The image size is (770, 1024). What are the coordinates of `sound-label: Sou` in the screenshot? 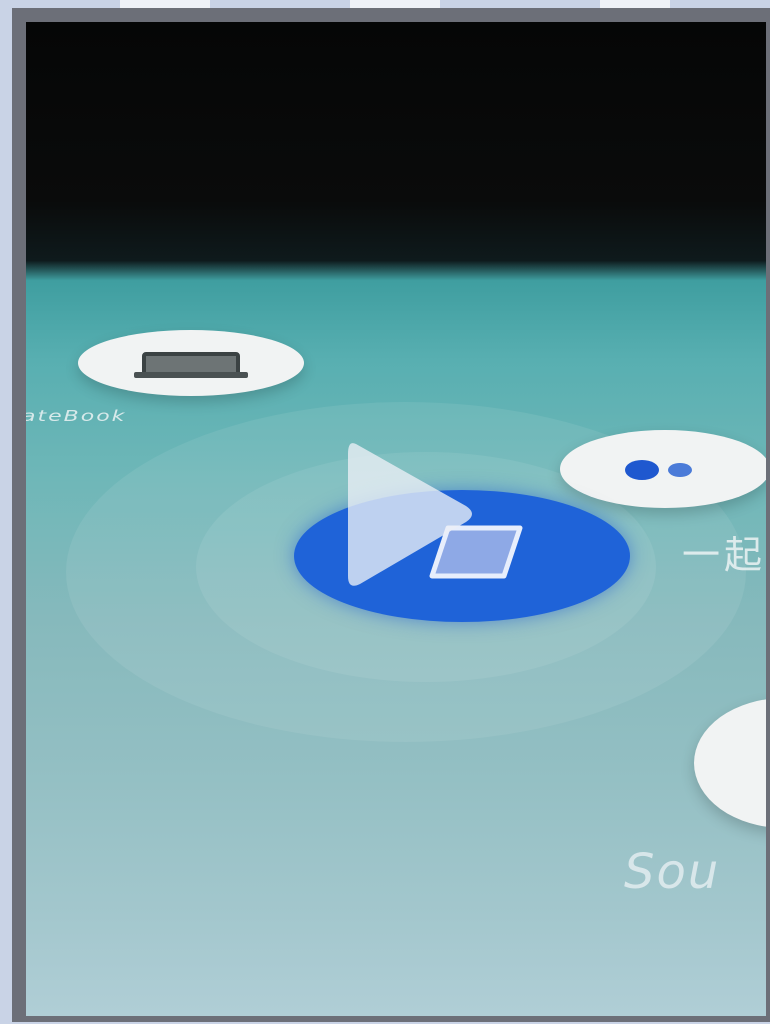 It's located at (672, 872).